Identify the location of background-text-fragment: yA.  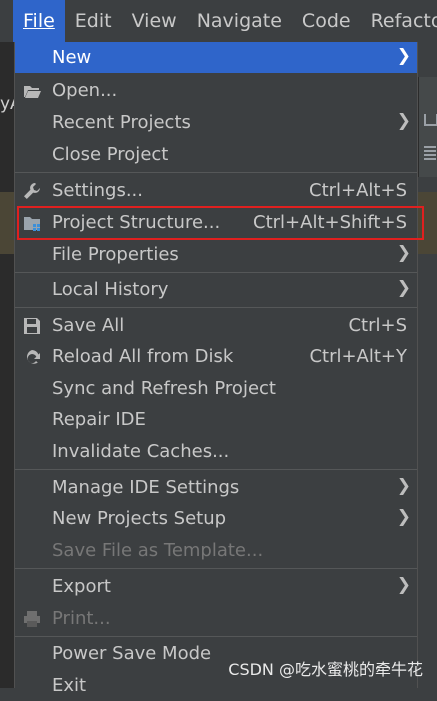
(7, 104).